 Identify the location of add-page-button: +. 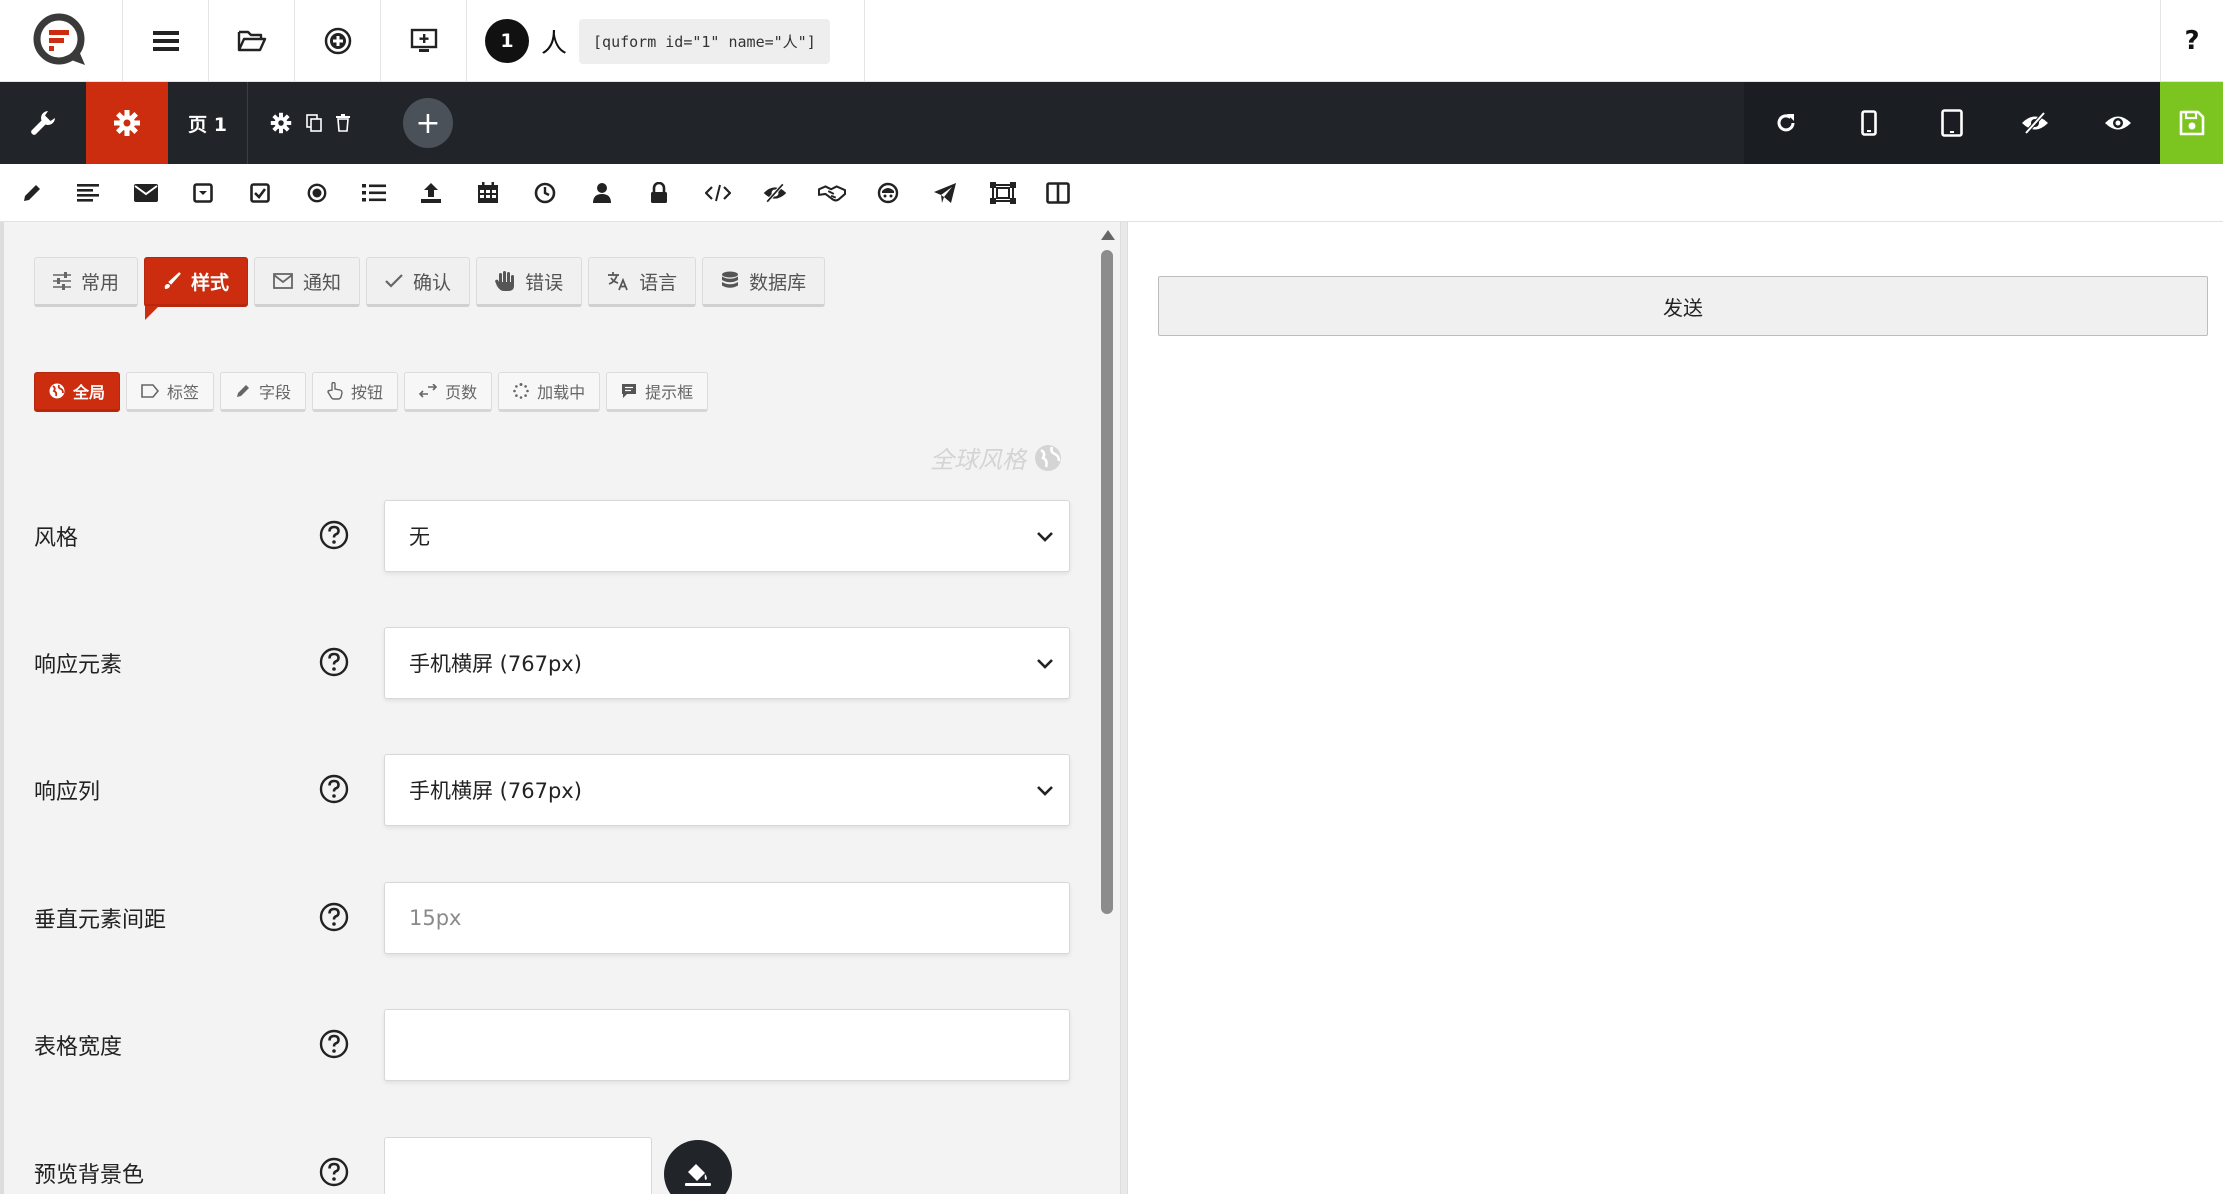
(428, 123).